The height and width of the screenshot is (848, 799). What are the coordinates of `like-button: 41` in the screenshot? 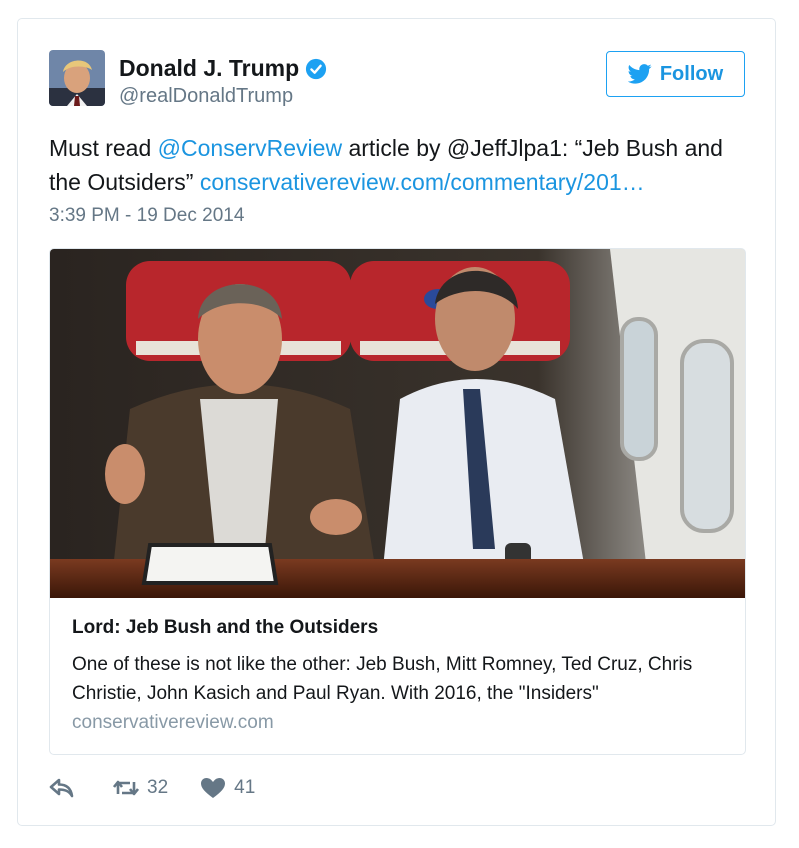 It's located at (227, 788).